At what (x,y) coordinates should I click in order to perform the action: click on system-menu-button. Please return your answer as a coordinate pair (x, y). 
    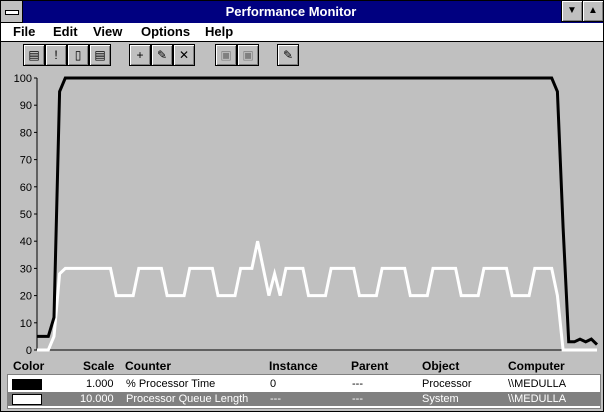
    Looking at the image, I should click on (12, 12).